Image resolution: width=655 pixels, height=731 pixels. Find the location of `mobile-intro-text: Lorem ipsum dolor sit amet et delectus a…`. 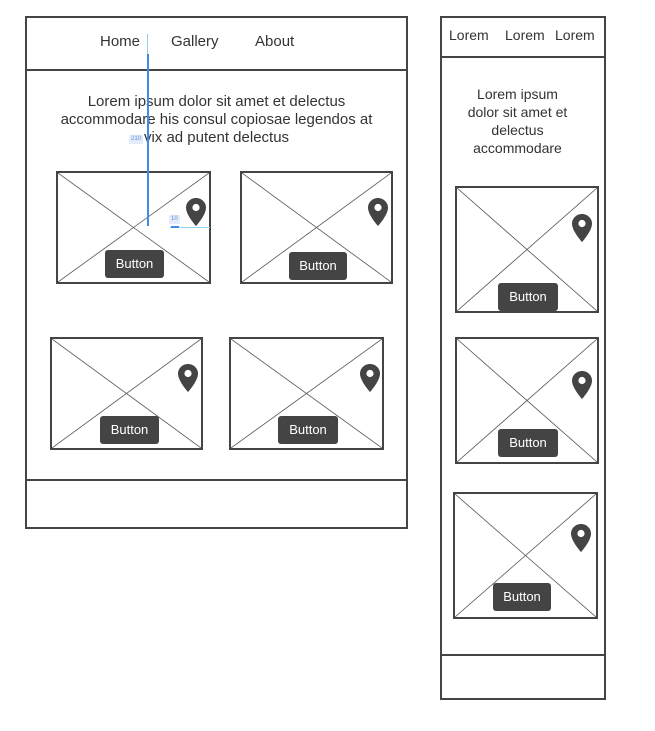

mobile-intro-text: Lorem ipsum dolor sit amet et delectus a… is located at coordinates (517, 121).